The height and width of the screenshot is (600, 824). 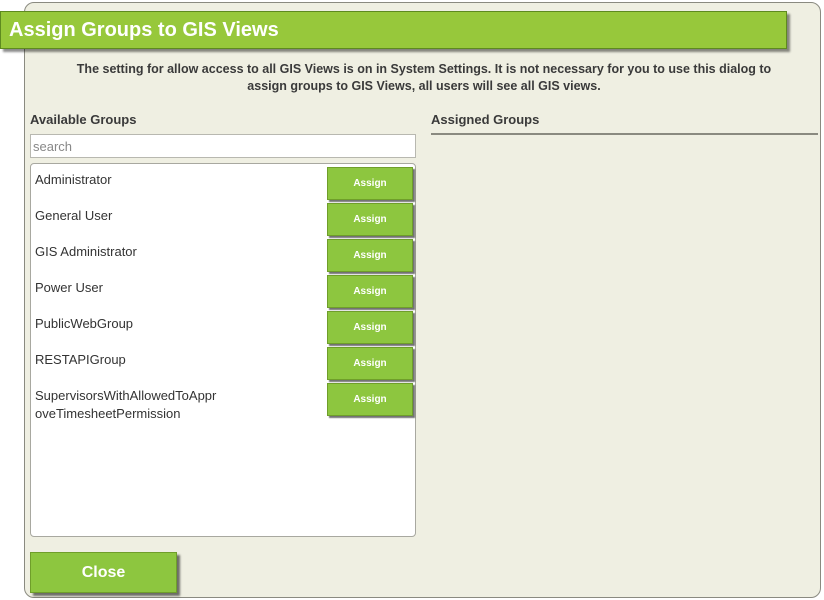 I want to click on group-name: GIS Administrator, so click(x=86, y=251).